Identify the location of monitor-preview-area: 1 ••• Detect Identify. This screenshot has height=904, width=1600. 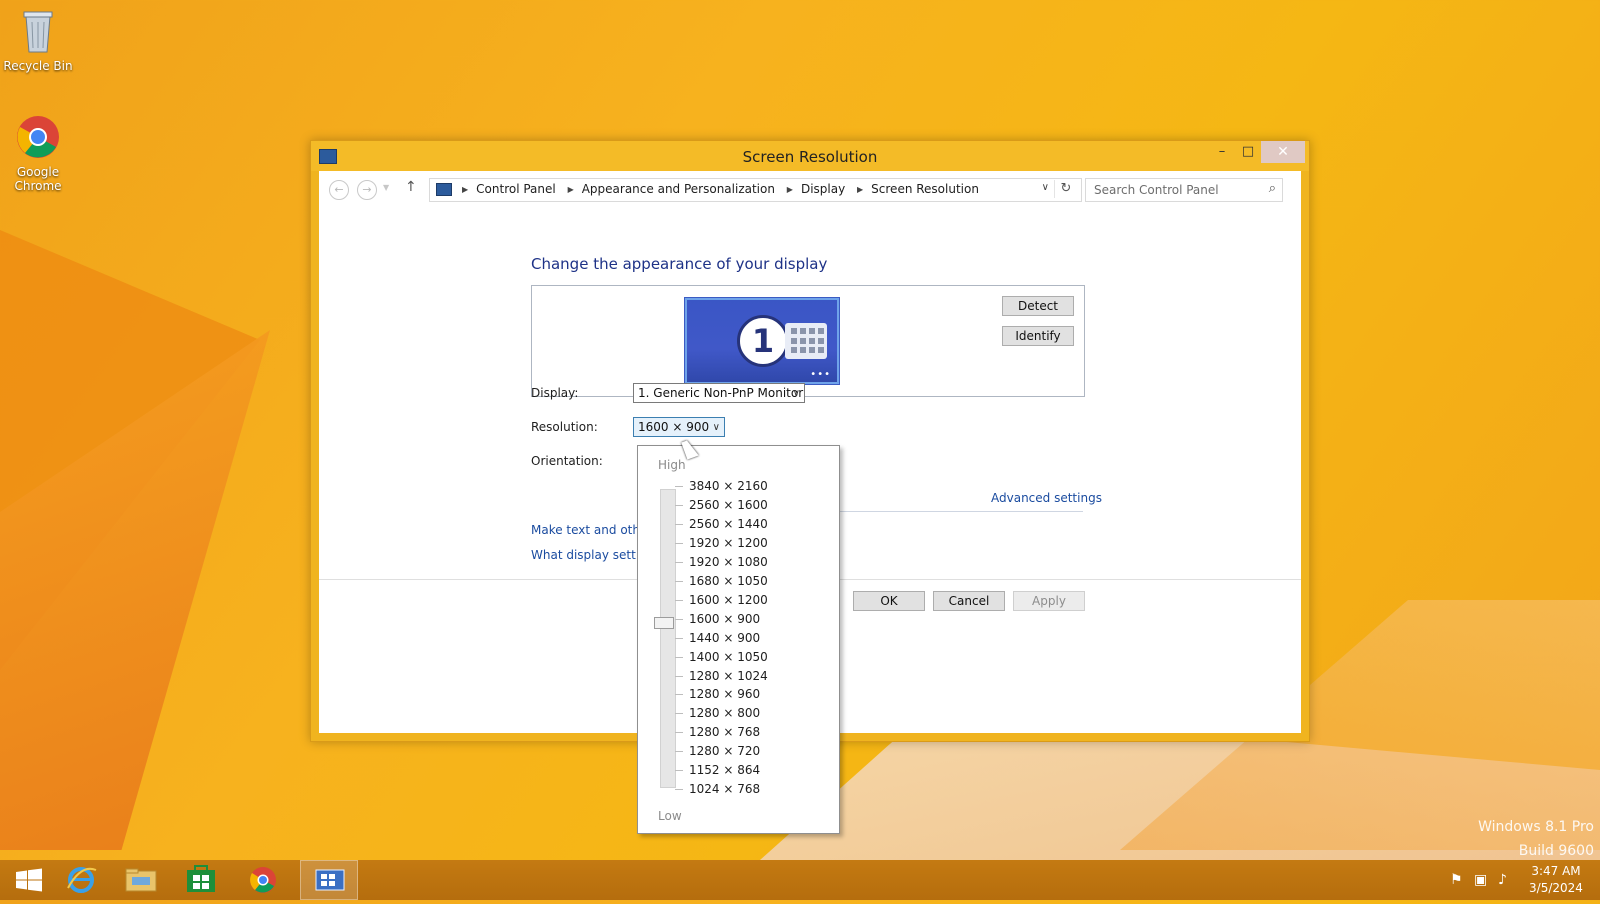
(808, 341).